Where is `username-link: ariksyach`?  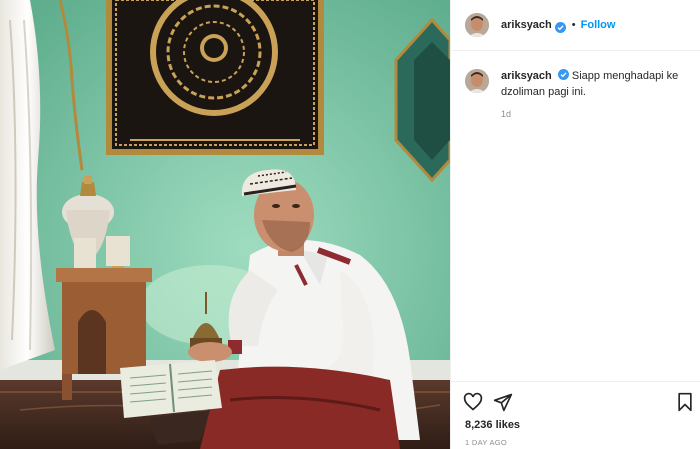 username-link: ariksyach is located at coordinates (526, 25).